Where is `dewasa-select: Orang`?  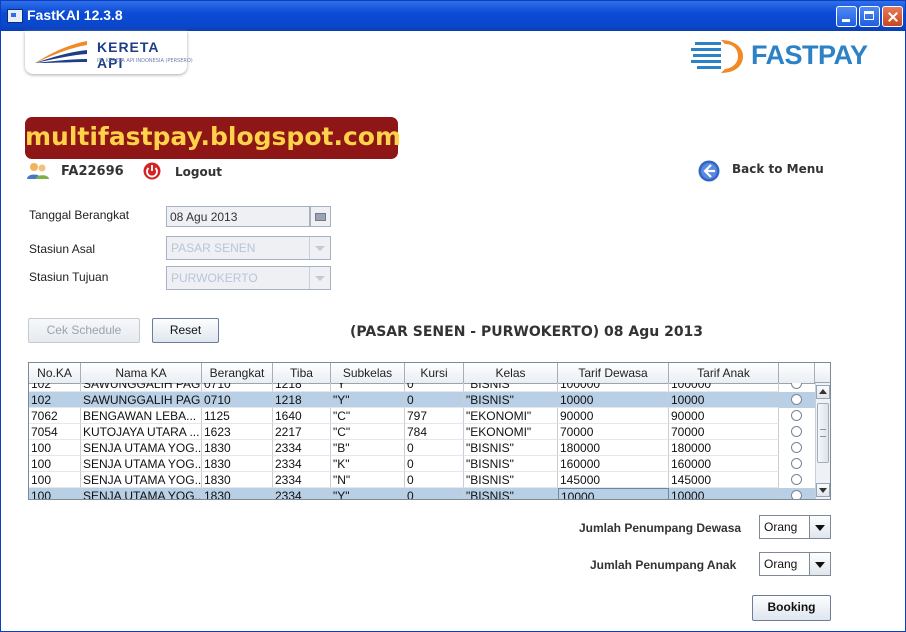 dewasa-select: Orang is located at coordinates (795, 527).